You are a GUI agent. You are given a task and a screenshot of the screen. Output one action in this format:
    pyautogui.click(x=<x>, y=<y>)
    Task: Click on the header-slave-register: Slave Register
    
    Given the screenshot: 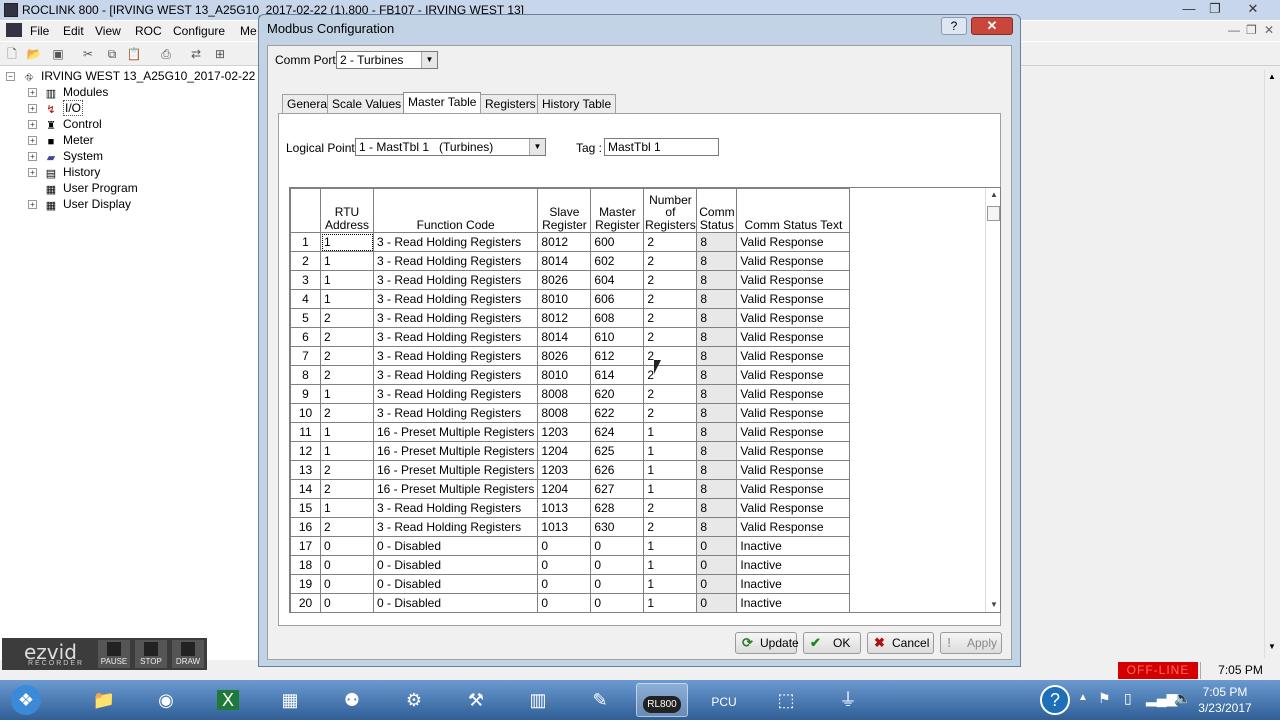 What is the action you would take?
    pyautogui.click(x=564, y=210)
    